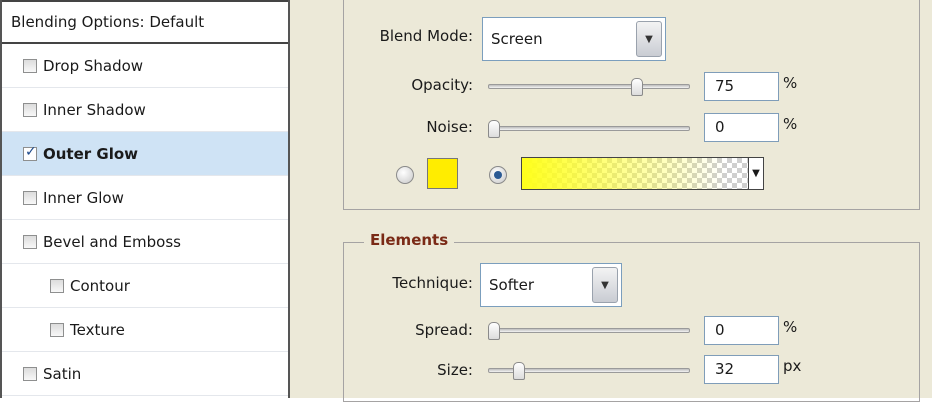 The image size is (932, 402). What do you see at coordinates (62, 373) in the screenshot?
I see `style-item-label: Satin` at bounding box center [62, 373].